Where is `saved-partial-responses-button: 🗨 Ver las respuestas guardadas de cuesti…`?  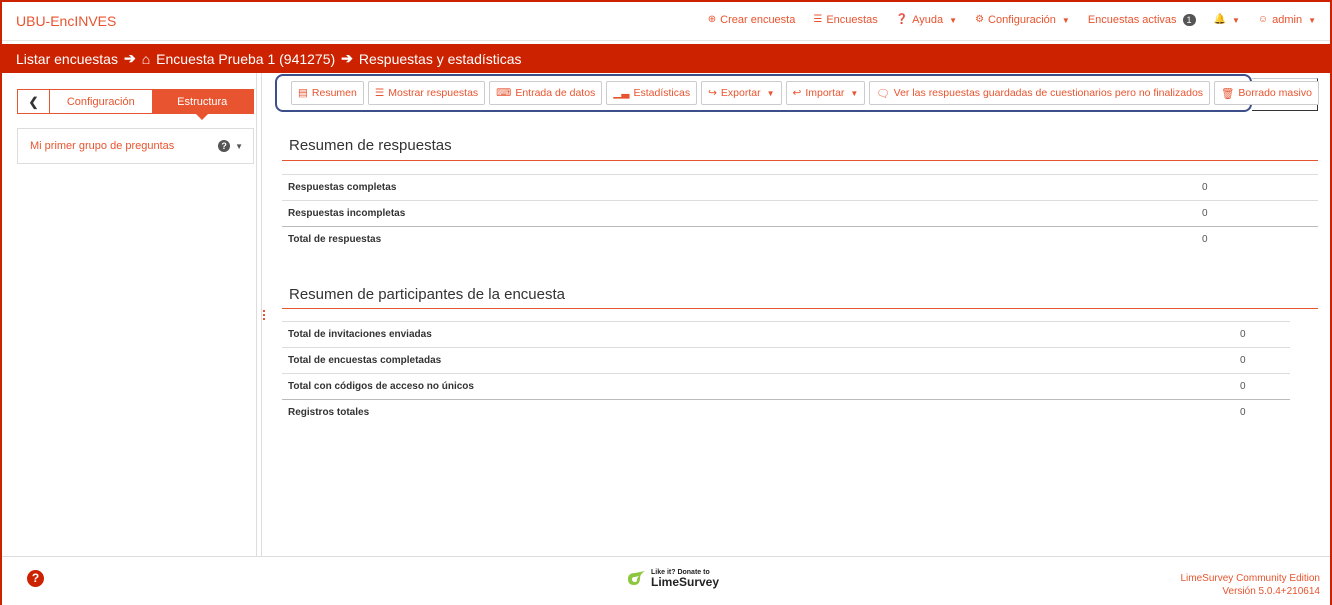 saved-partial-responses-button: 🗨 Ver las respuestas guardadas de cuesti… is located at coordinates (1040, 93).